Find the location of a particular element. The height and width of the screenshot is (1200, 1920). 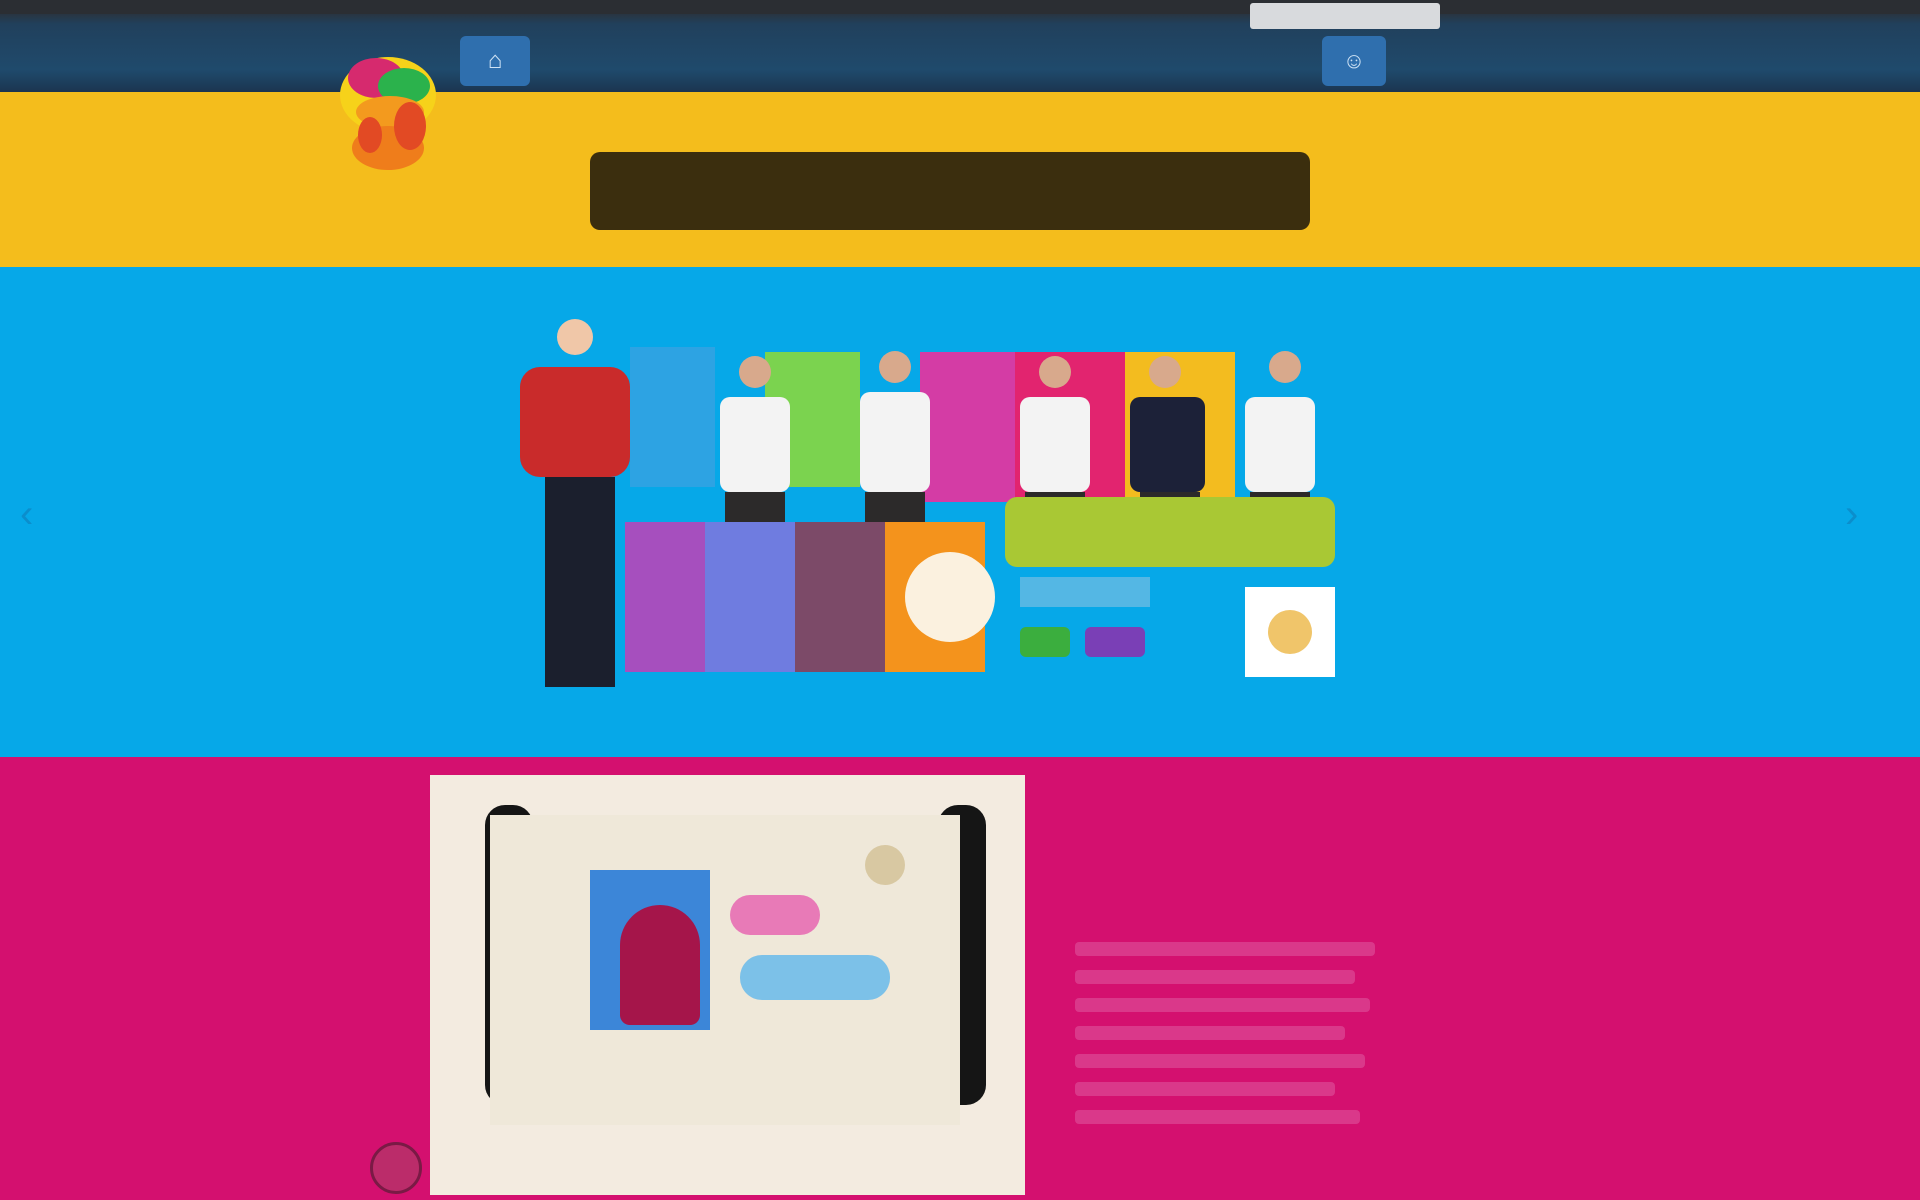

logo-icon is located at coordinates (388, 113).